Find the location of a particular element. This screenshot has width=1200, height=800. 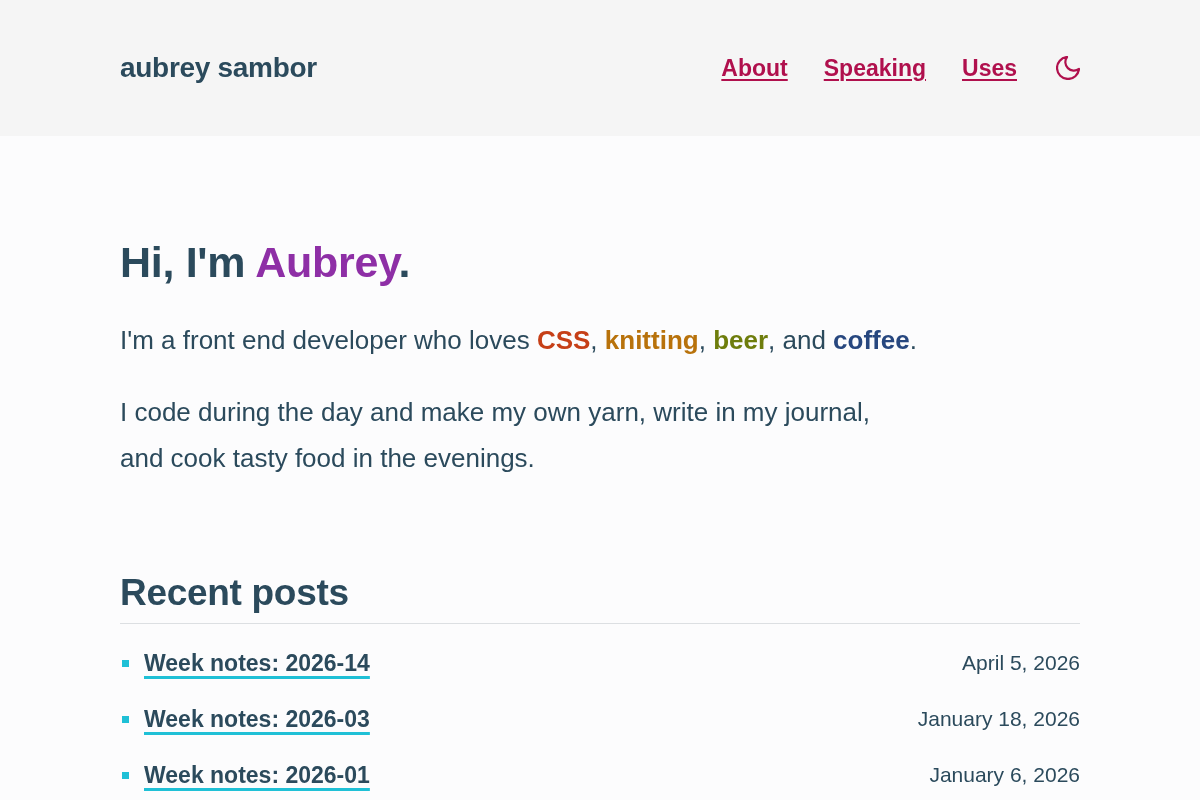

section-heading: Recent posts is located at coordinates (600, 597).